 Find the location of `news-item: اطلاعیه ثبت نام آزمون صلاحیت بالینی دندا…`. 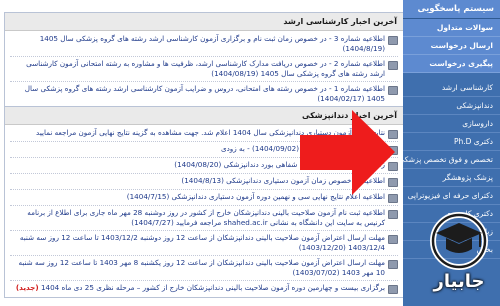

news-item: اطلاعیه ثبت نام آزمون صلاحیت بالینی دندا… is located at coordinates (204, 218).